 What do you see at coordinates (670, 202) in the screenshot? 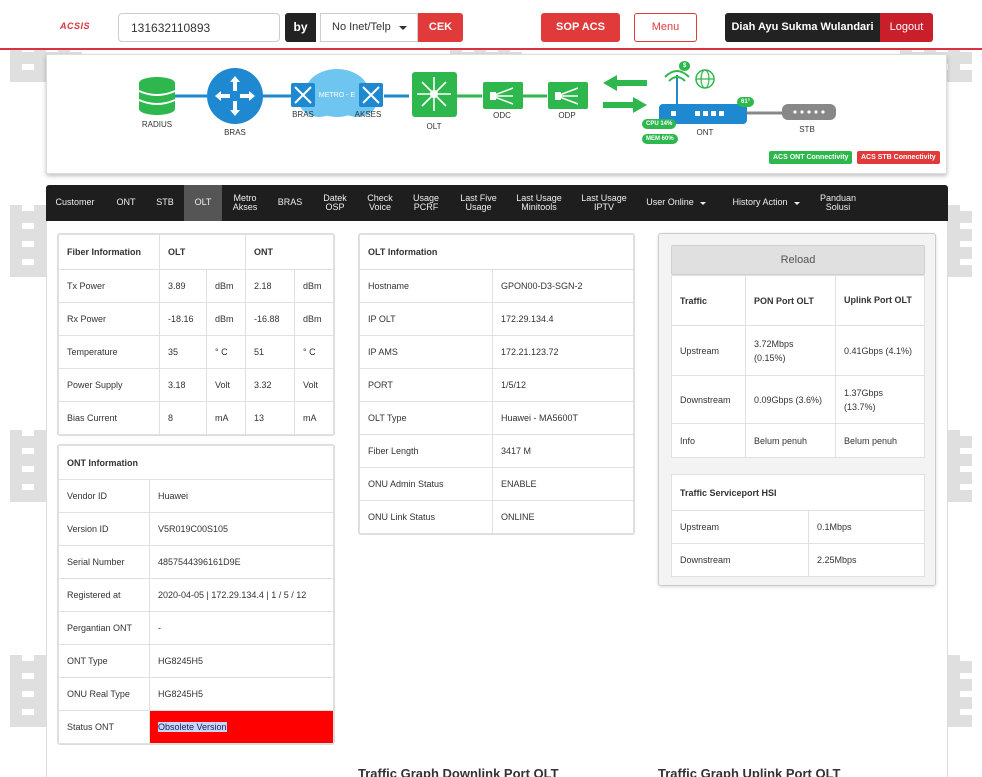
I see `tab-label: User Online` at bounding box center [670, 202].